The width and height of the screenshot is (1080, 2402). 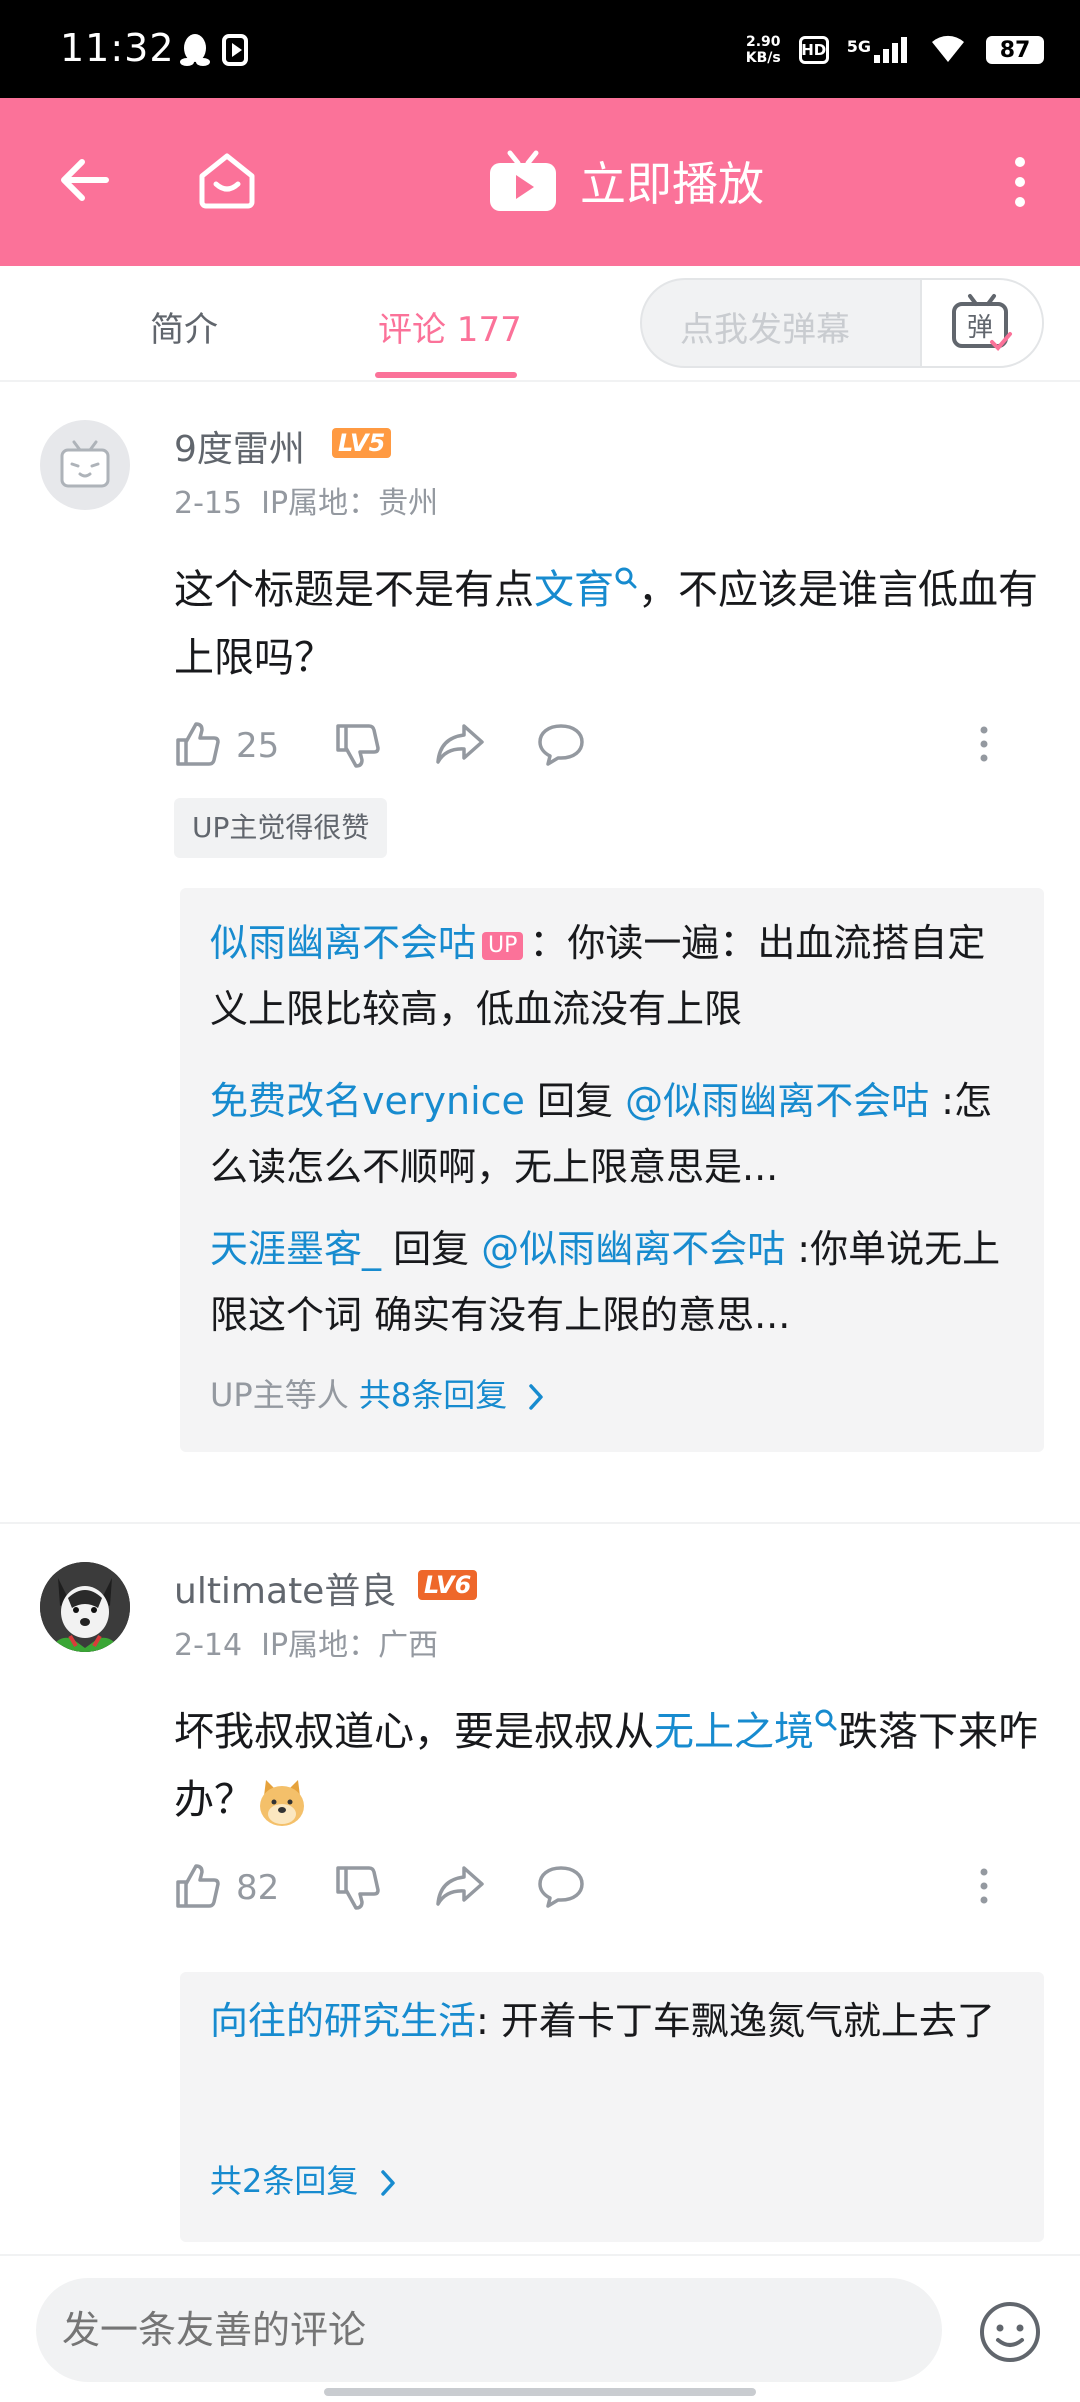 I want to click on comment-content: 这个标题是不是有点文育 ，不应该是谁言低血有上限吗？, so click(x=606, y=624).